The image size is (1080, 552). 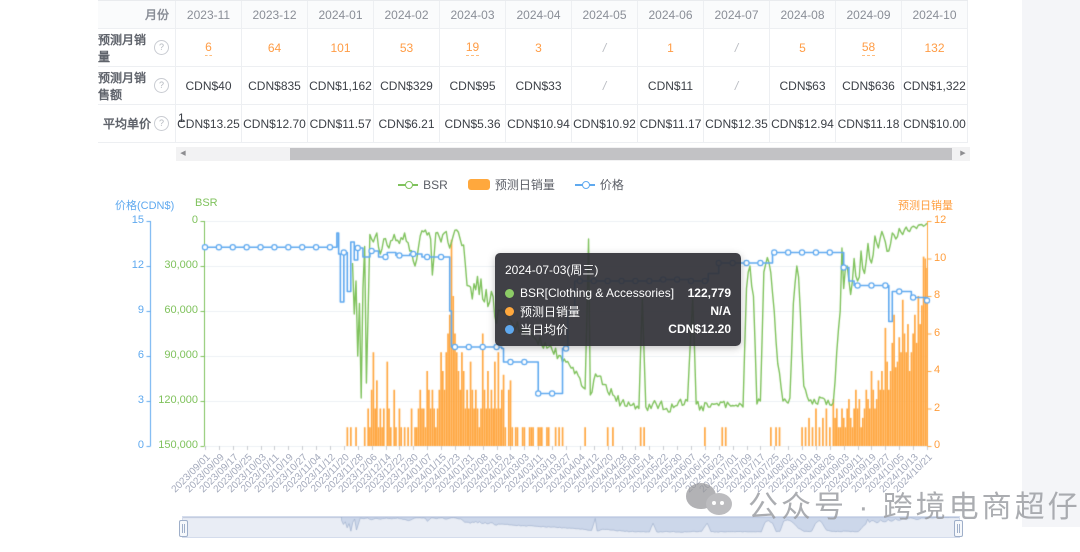 What do you see at coordinates (869, 14) in the screenshot?
I see `month-header: 2024-09` at bounding box center [869, 14].